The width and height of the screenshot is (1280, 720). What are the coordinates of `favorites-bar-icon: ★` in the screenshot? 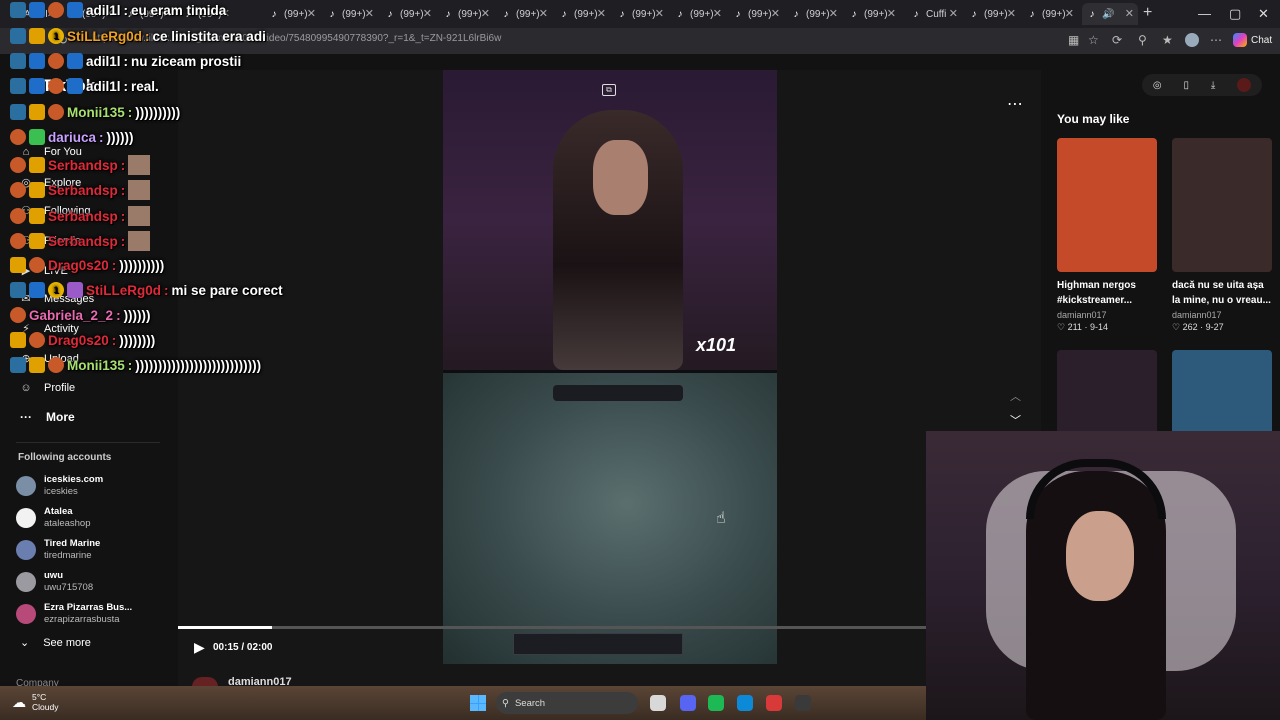 It's located at (1167, 40).